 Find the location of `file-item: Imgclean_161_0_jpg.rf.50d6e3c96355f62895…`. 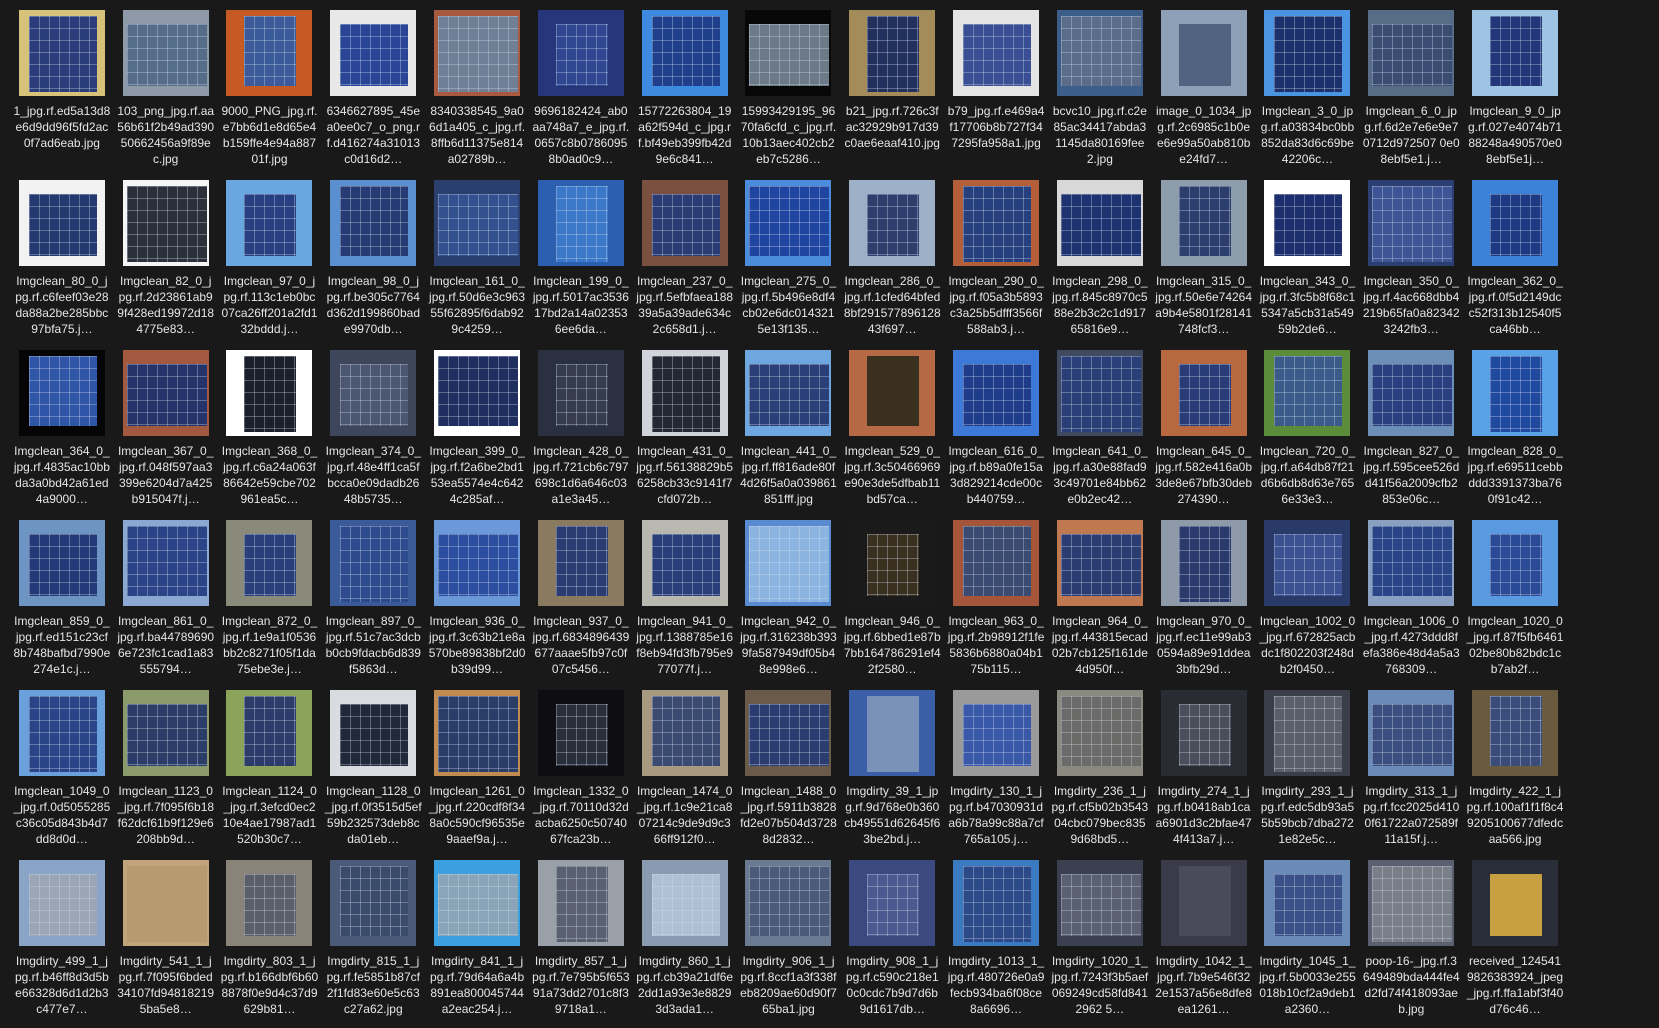

file-item: Imgclean_161_0_jpg.rf.50d6e3c96355f62895… is located at coordinates (477, 263).